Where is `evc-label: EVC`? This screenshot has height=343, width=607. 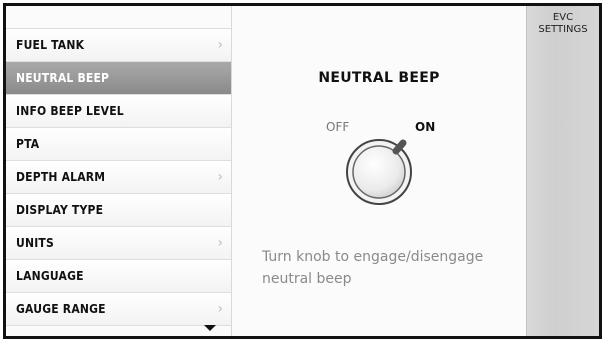 evc-label: EVC is located at coordinates (563, 17).